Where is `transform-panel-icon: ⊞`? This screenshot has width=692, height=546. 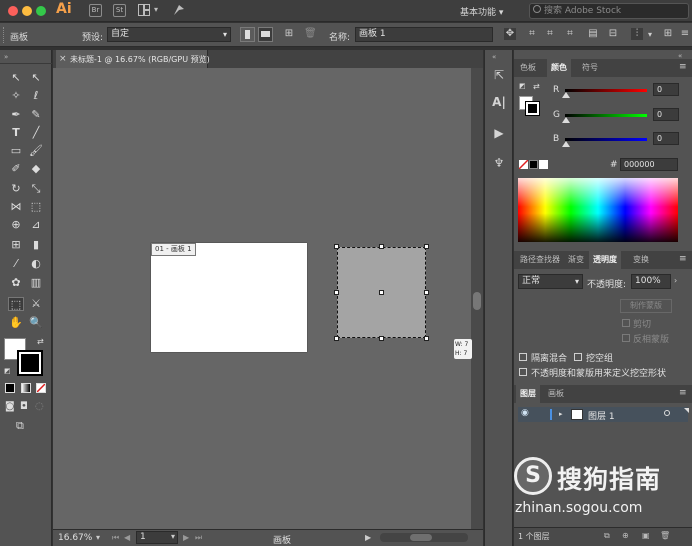 transform-panel-icon: ⊞ is located at coordinates (668, 34).